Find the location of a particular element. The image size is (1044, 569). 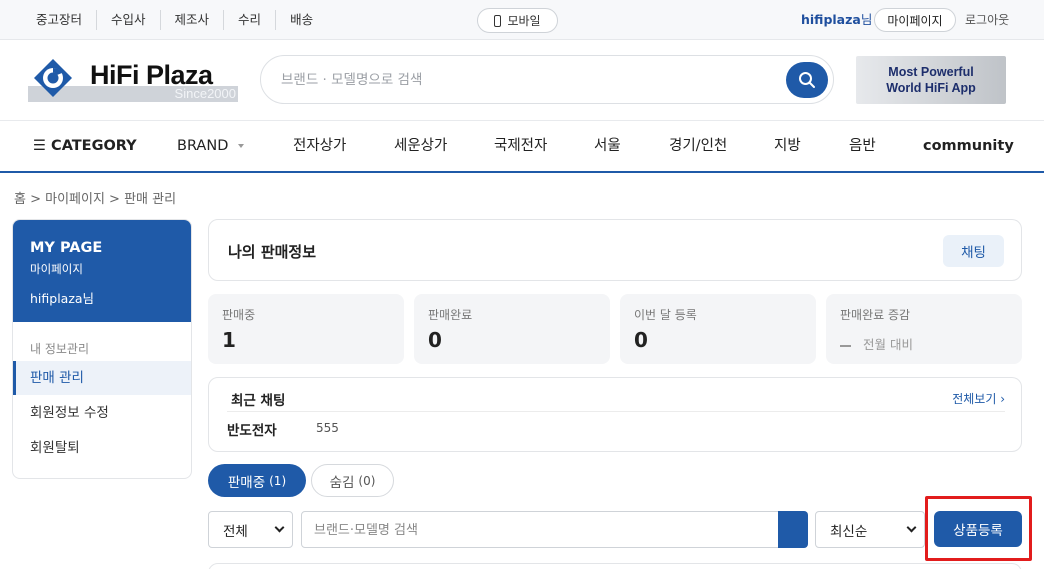

nav-item-gyeonggi: 경기/인천 is located at coordinates (698, 146).